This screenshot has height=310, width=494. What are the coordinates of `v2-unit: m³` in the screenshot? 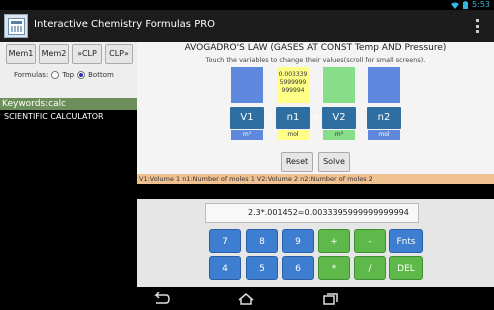 It's located at (339, 135).